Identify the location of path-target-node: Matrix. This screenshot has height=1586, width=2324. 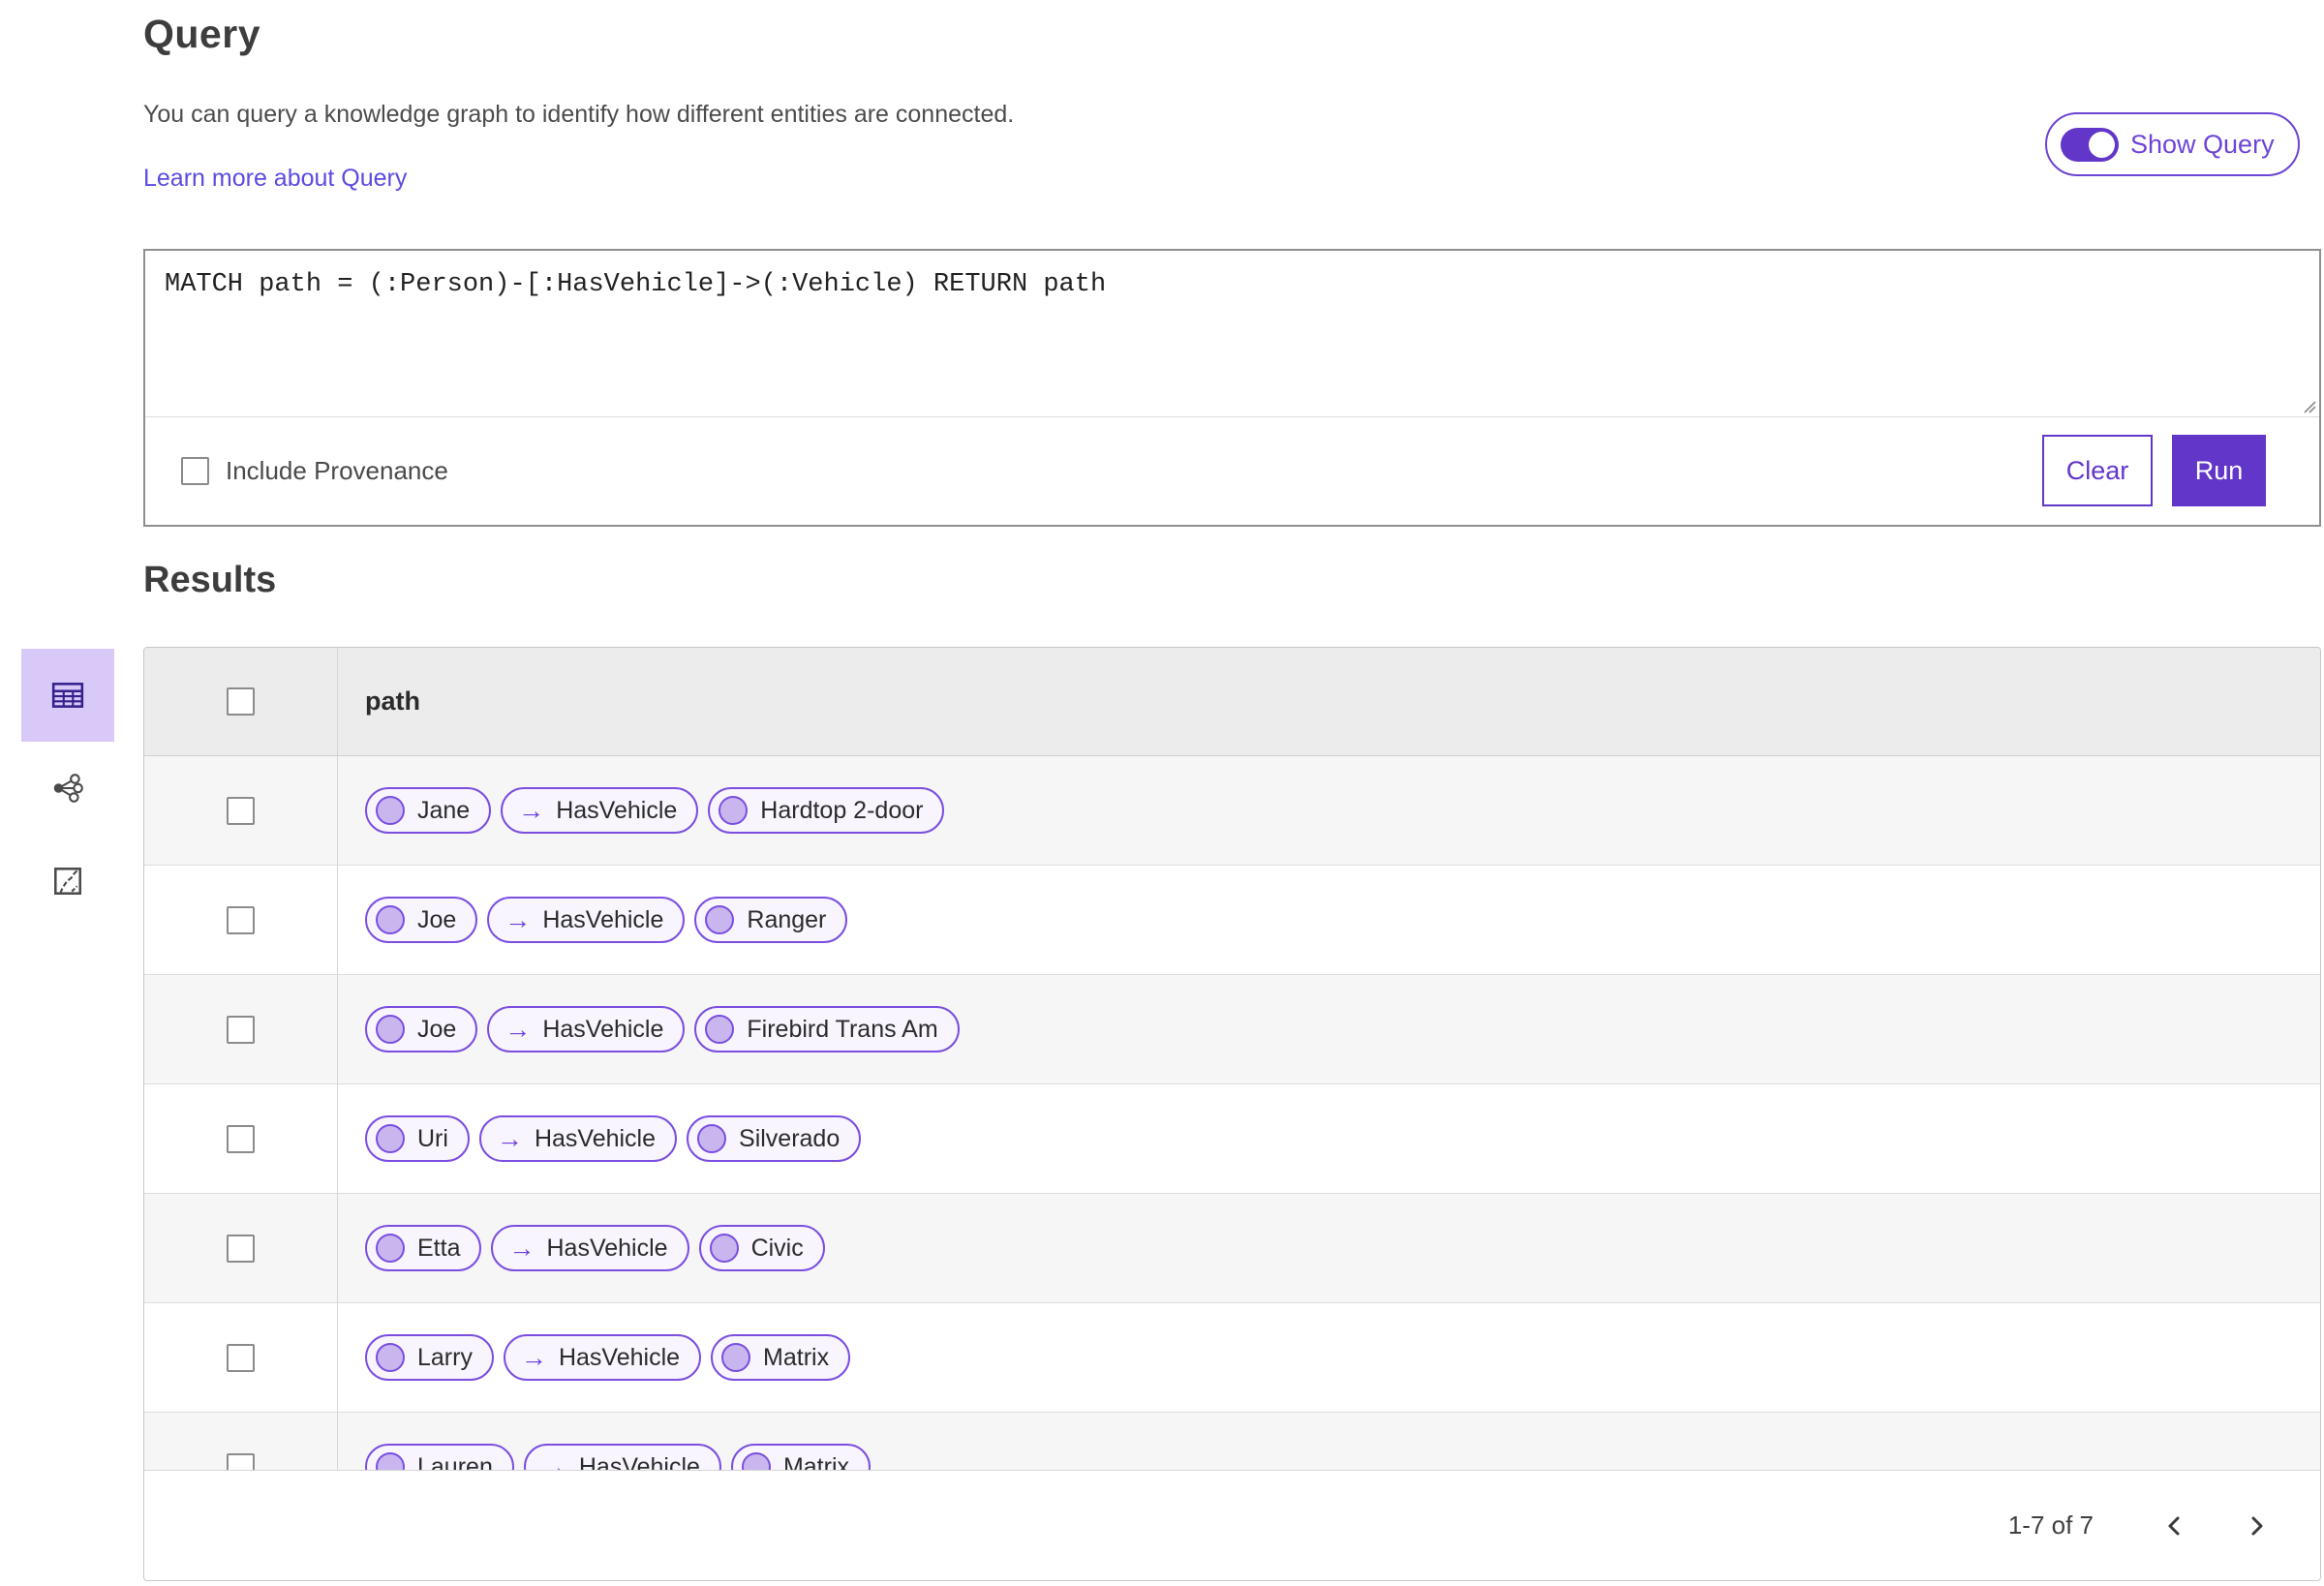
(781, 1358).